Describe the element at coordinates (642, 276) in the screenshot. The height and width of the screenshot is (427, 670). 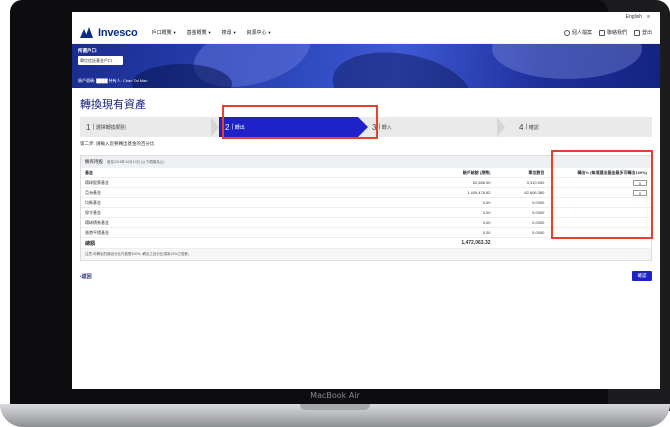
I see `confirm-button: 確認` at that location.